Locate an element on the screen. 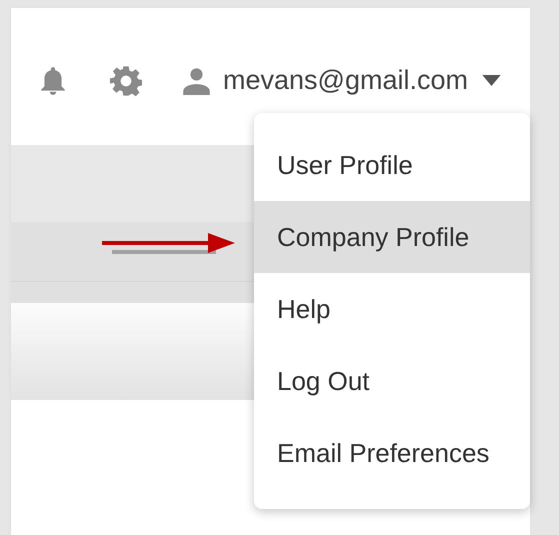  settings-icon is located at coordinates (126, 80).